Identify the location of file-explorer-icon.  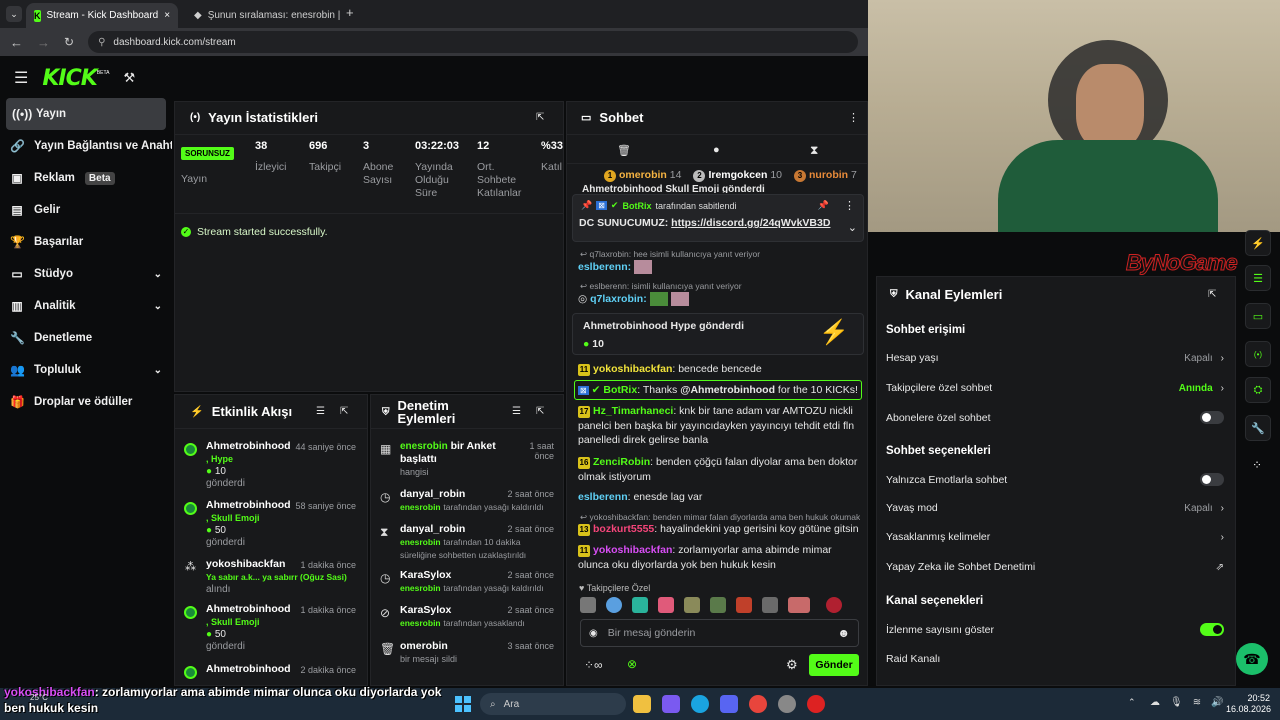
(642, 704).